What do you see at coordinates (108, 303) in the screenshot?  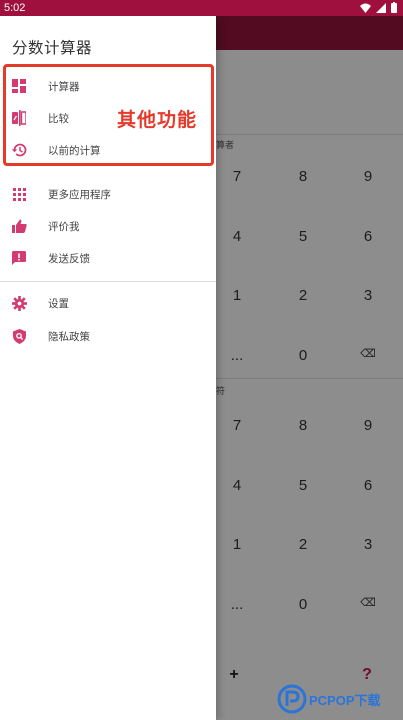 I see `menu-item-settings: 设置` at bounding box center [108, 303].